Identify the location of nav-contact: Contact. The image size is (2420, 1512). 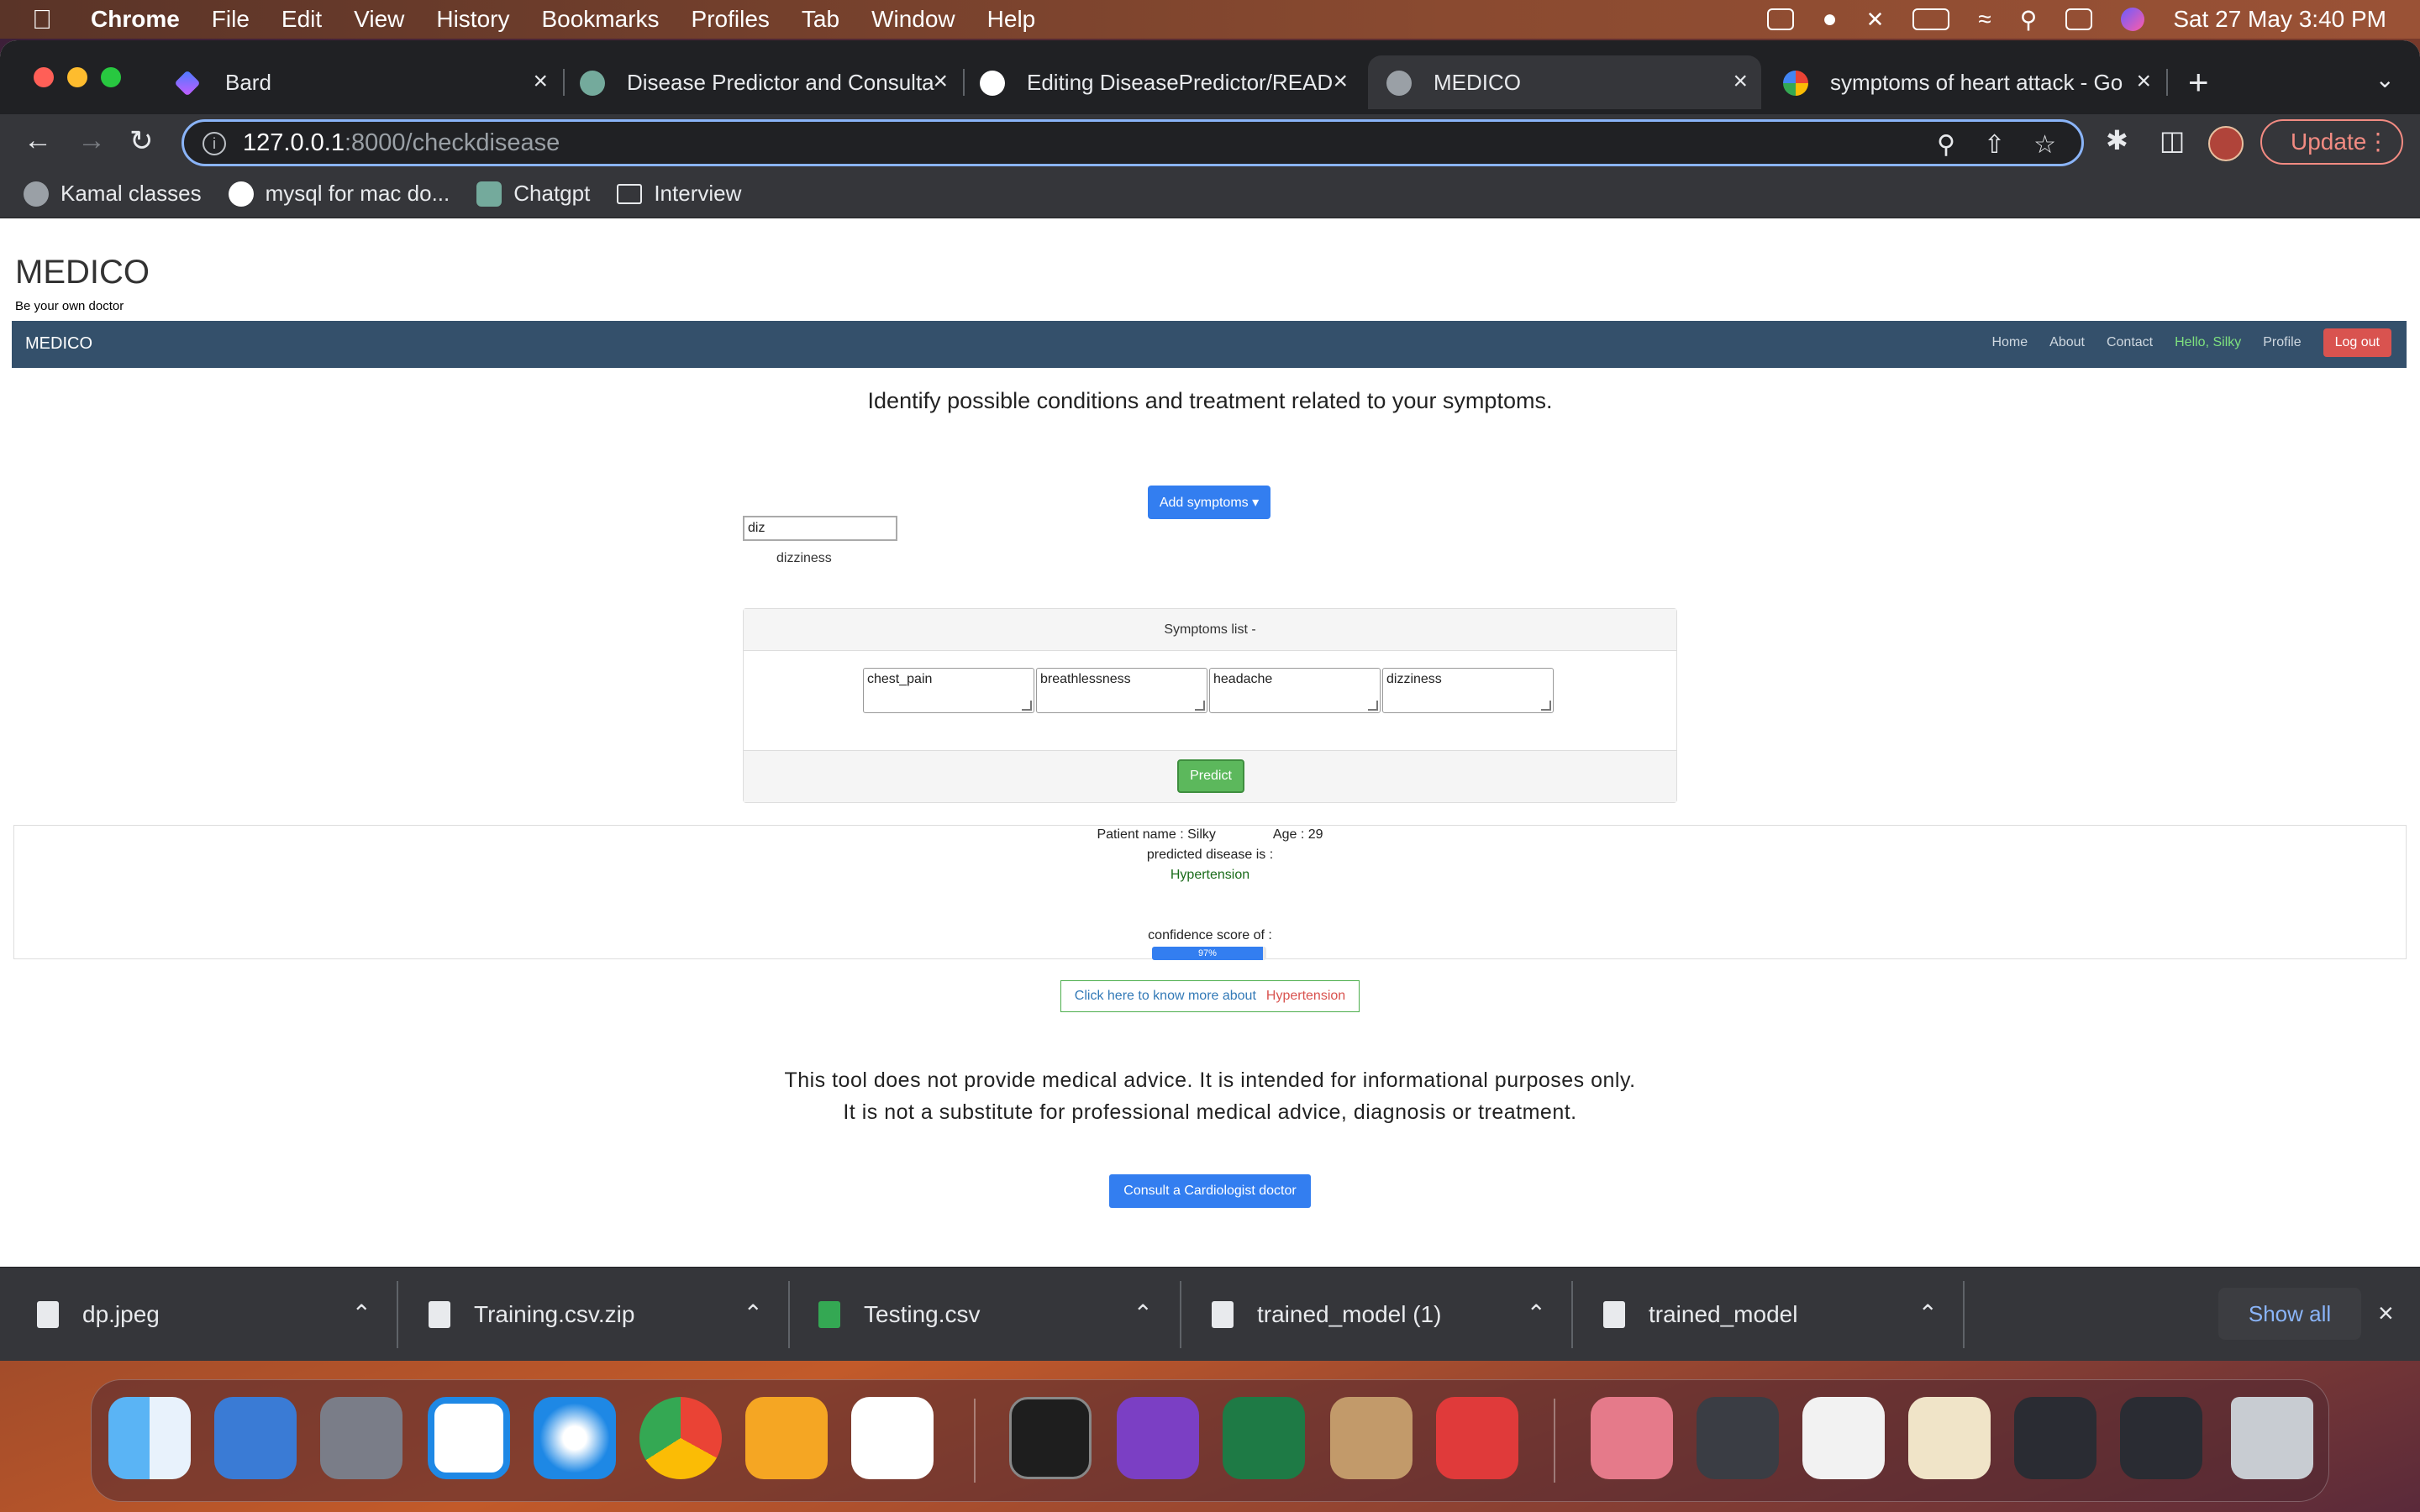
(2130, 342).